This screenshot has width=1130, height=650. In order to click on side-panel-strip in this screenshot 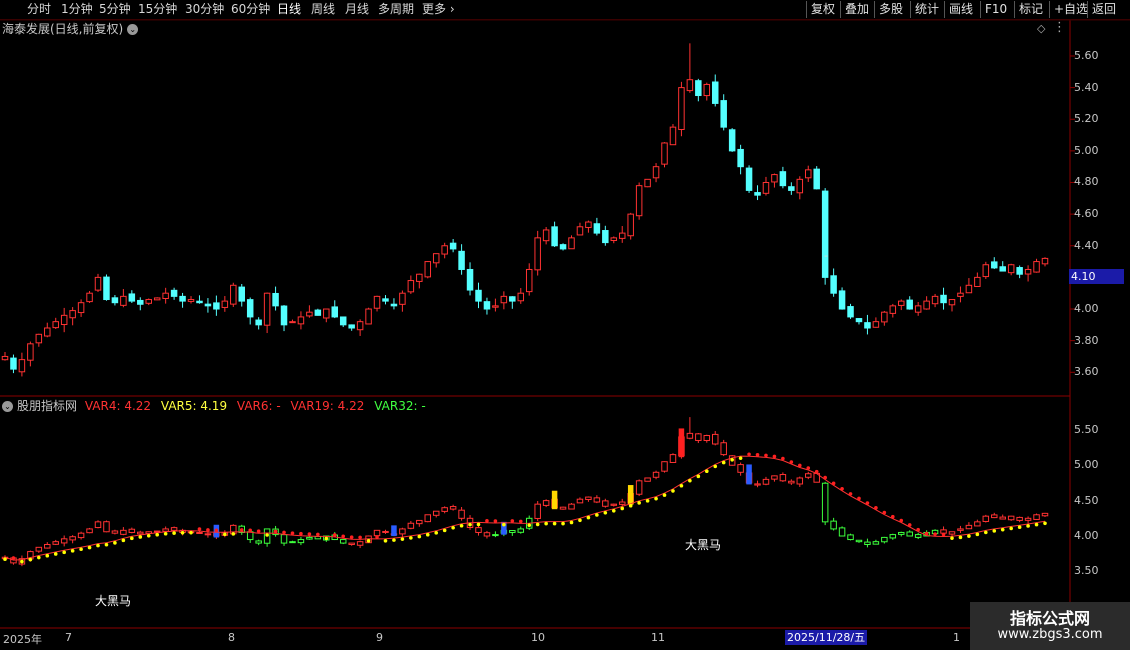, I will do `click(1126, 207)`.